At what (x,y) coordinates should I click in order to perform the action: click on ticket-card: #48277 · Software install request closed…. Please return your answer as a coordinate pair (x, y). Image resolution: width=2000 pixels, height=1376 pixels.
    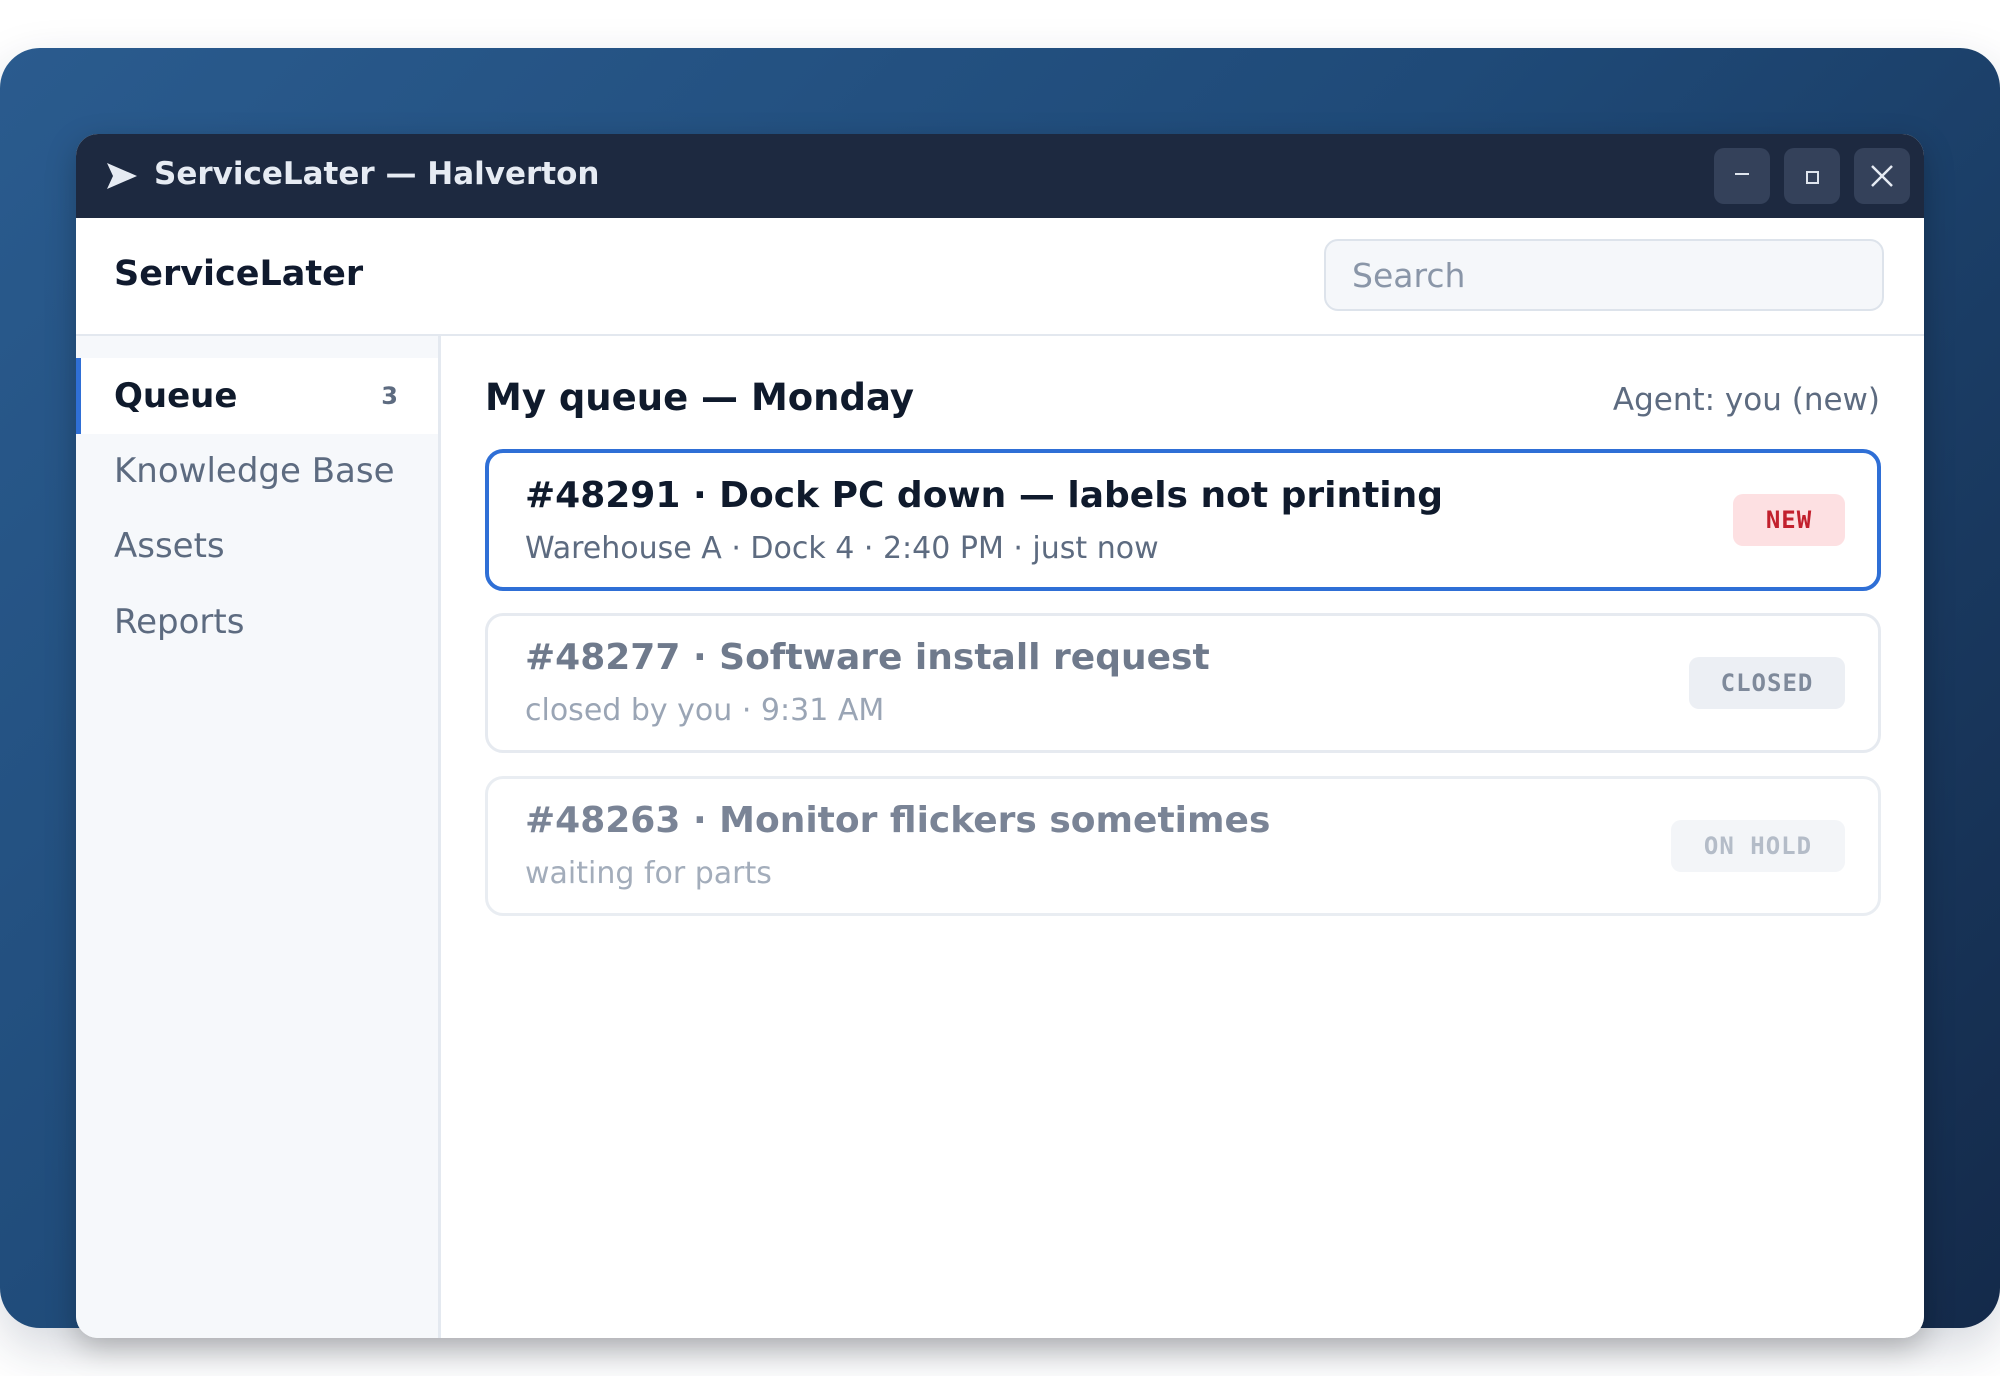
    Looking at the image, I should click on (1183, 683).